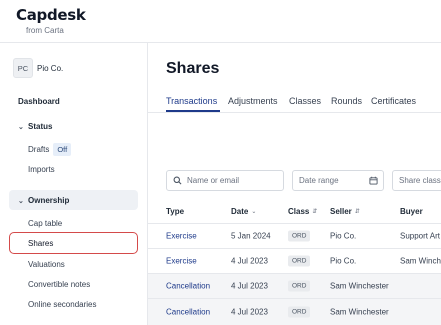 This screenshot has height=325, width=441. Describe the element at coordinates (191, 101) in the screenshot. I see `tab-transactions: Transactions` at that location.